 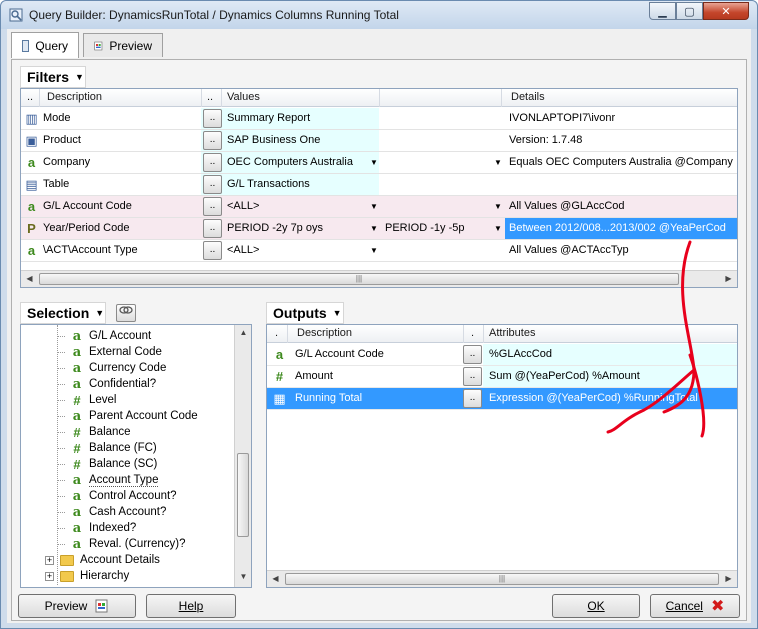 I want to click on tree-field-item: a External Code, so click(x=109, y=352).